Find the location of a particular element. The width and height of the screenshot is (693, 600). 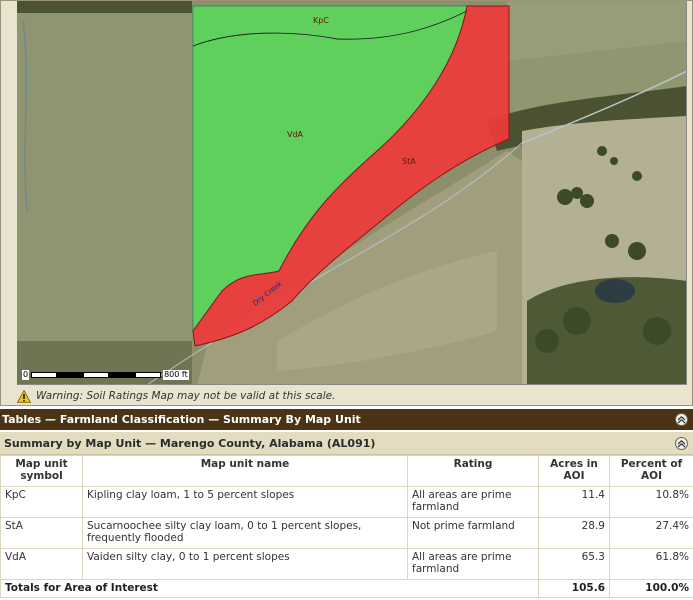

column-header-rating: Rating is located at coordinates (473, 471).